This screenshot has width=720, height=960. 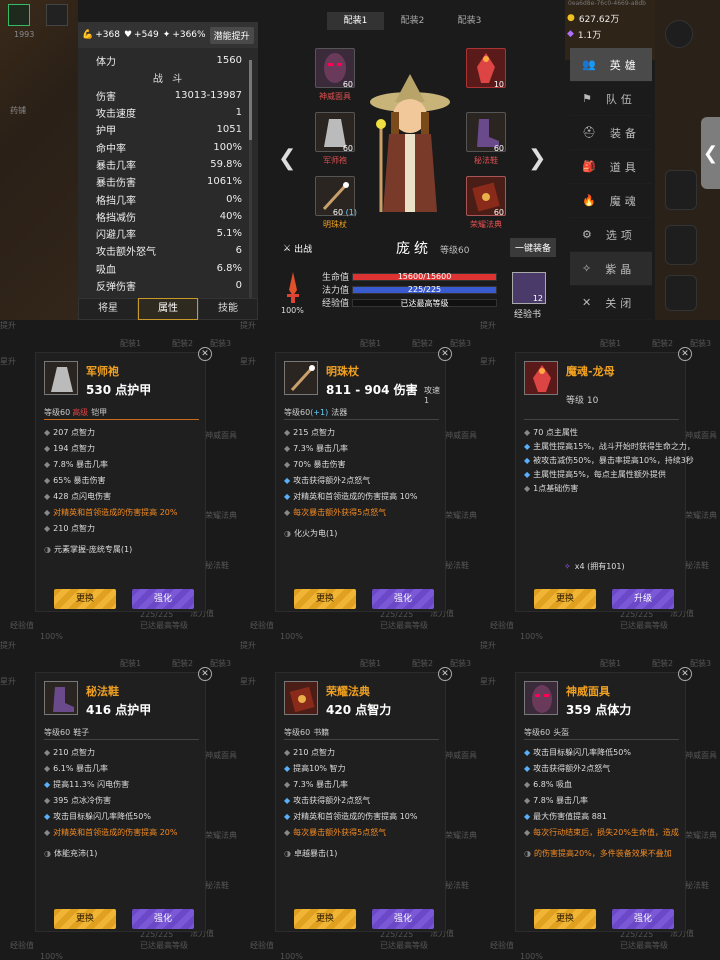 I want to click on tab-loadout-2: 配装2, so click(x=412, y=21).